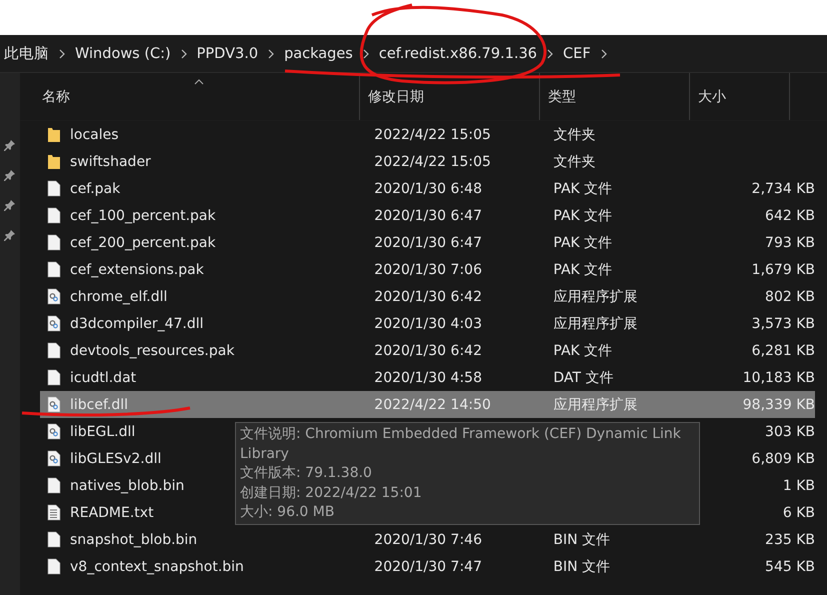  Describe the element at coordinates (119, 296) in the screenshot. I see `file-name: chrome_elf.dll` at that location.